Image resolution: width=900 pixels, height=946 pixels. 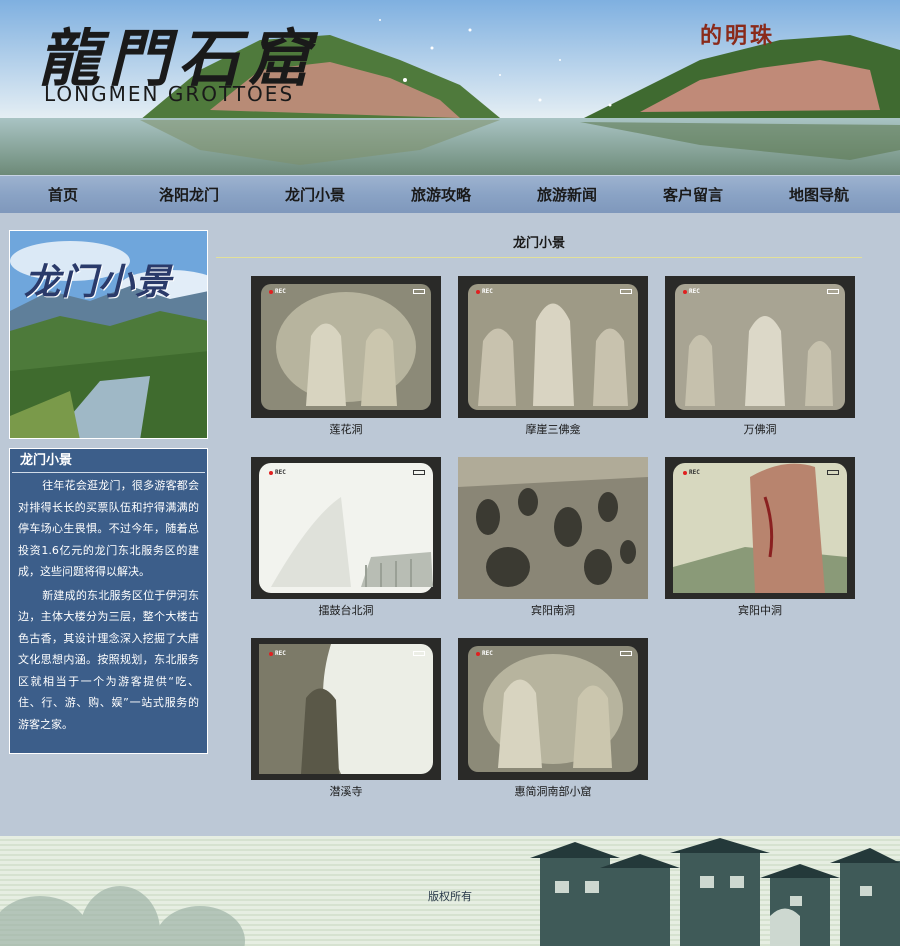 What do you see at coordinates (760, 430) in the screenshot?
I see `gallery-caption: 万佛洞` at bounding box center [760, 430].